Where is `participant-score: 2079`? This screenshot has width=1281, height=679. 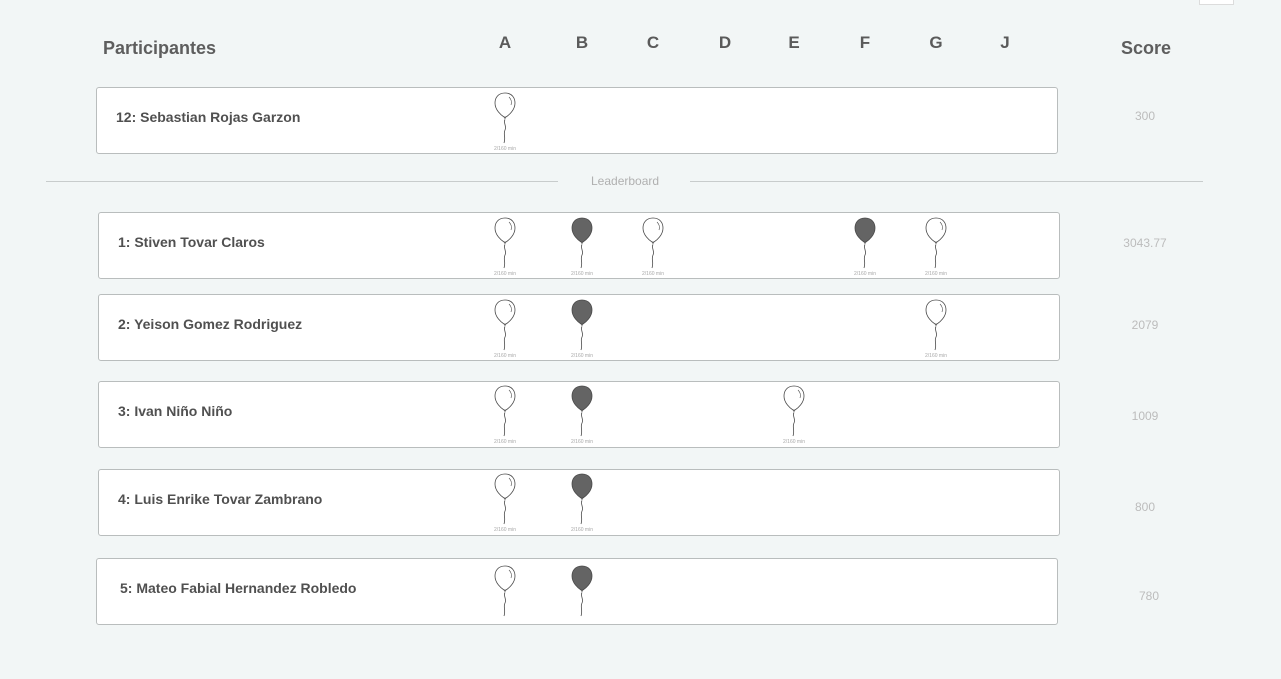
participant-score: 2079 is located at coordinates (1145, 325).